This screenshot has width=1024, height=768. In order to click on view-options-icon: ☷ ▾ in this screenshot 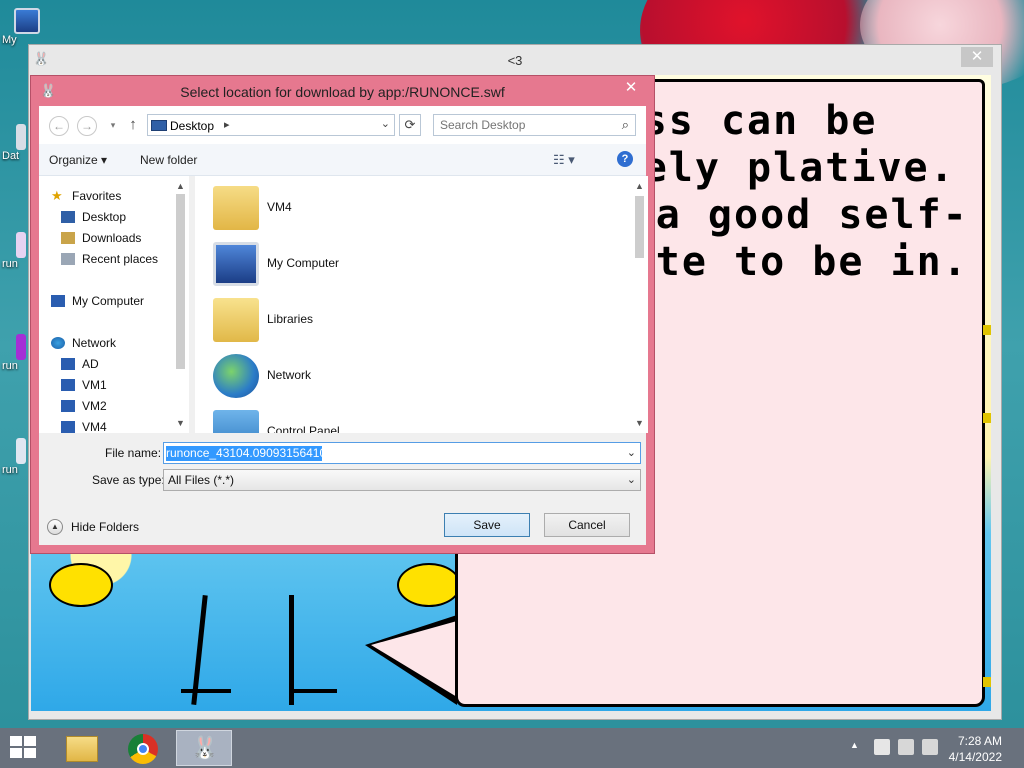, I will do `click(564, 160)`.